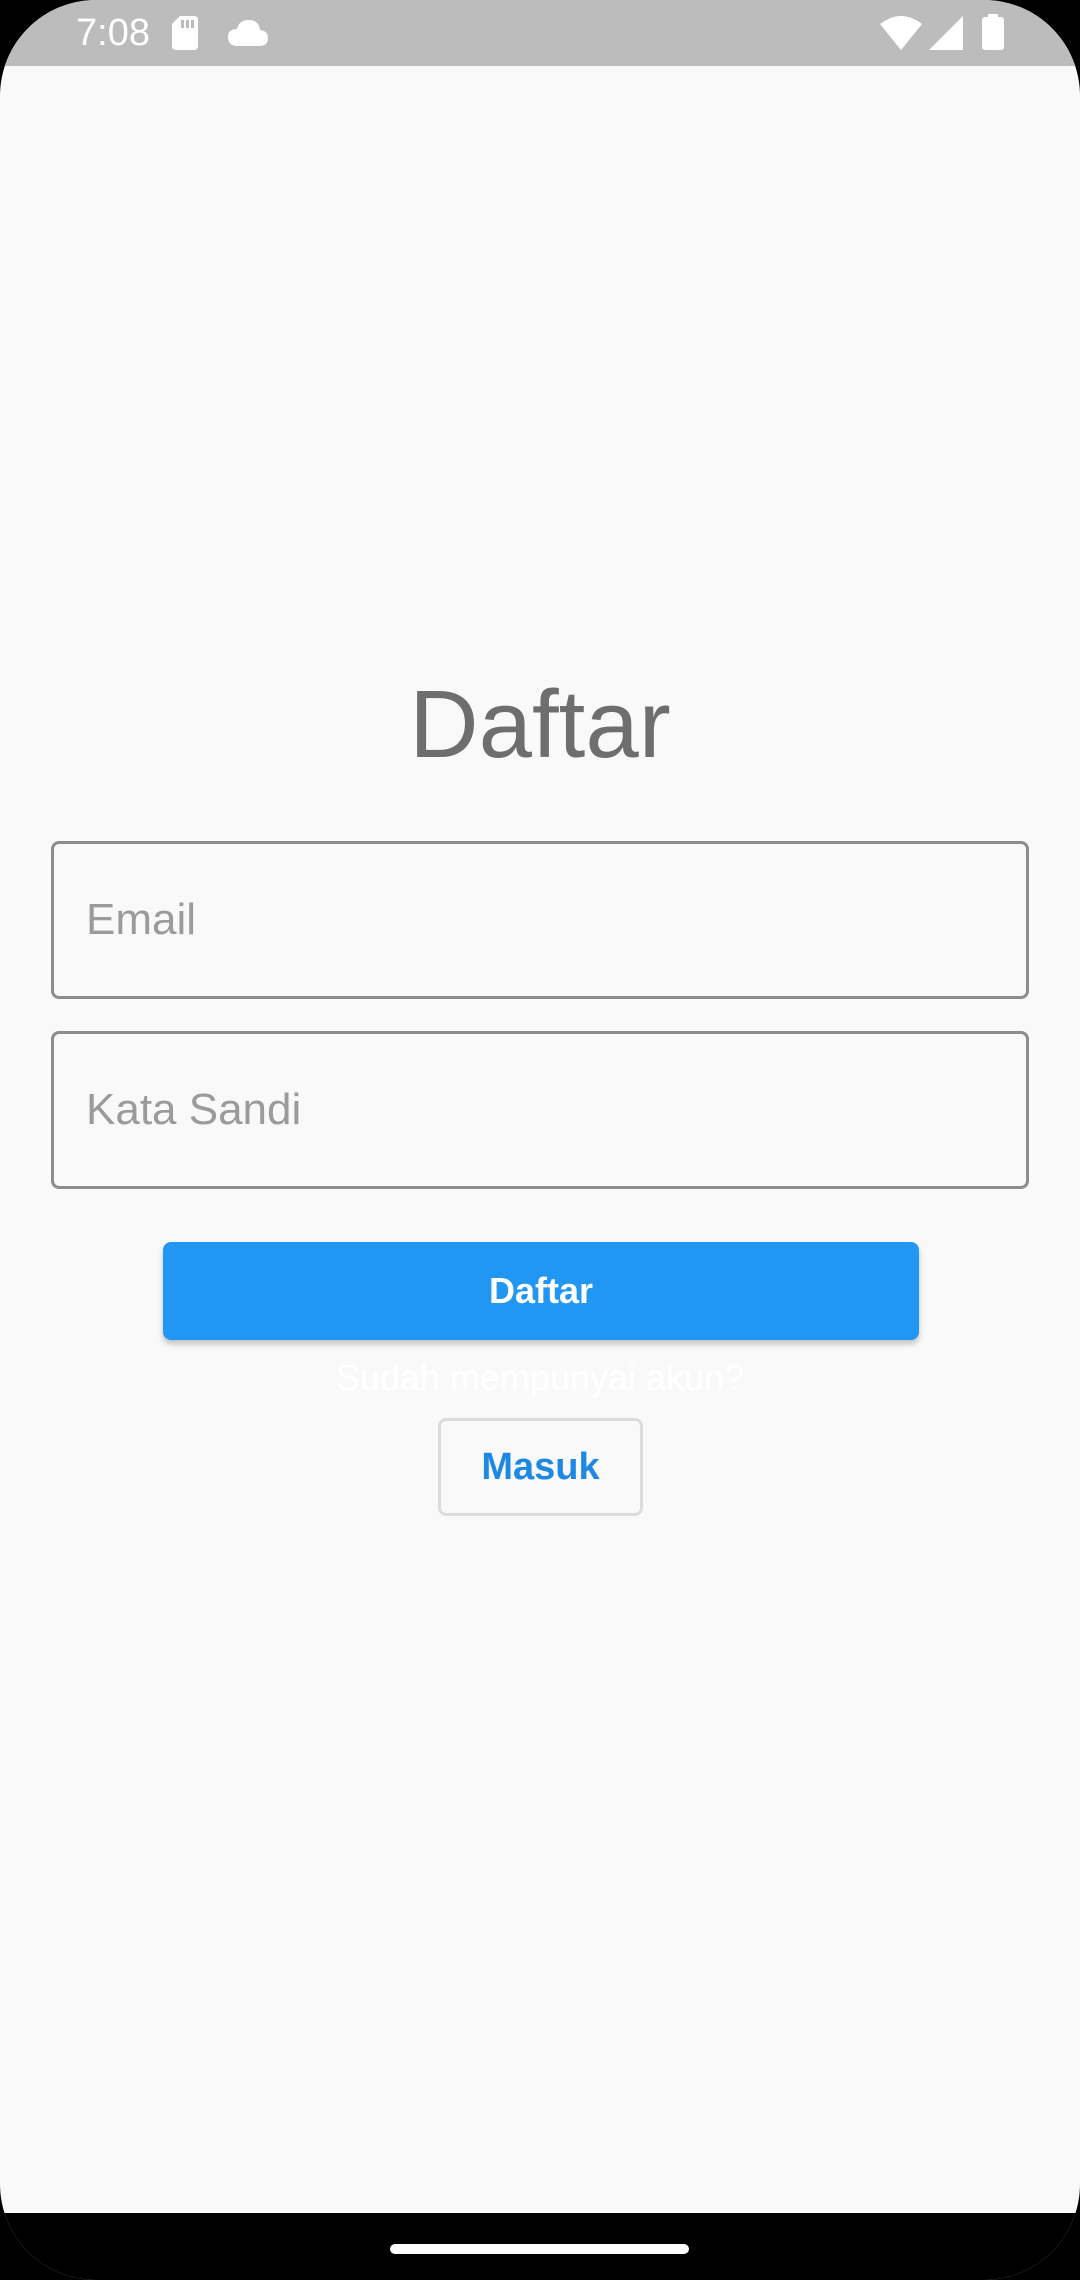 Image resolution: width=1080 pixels, height=2280 pixels. What do you see at coordinates (946, 33) in the screenshot?
I see `cellular-signal-icon` at bounding box center [946, 33].